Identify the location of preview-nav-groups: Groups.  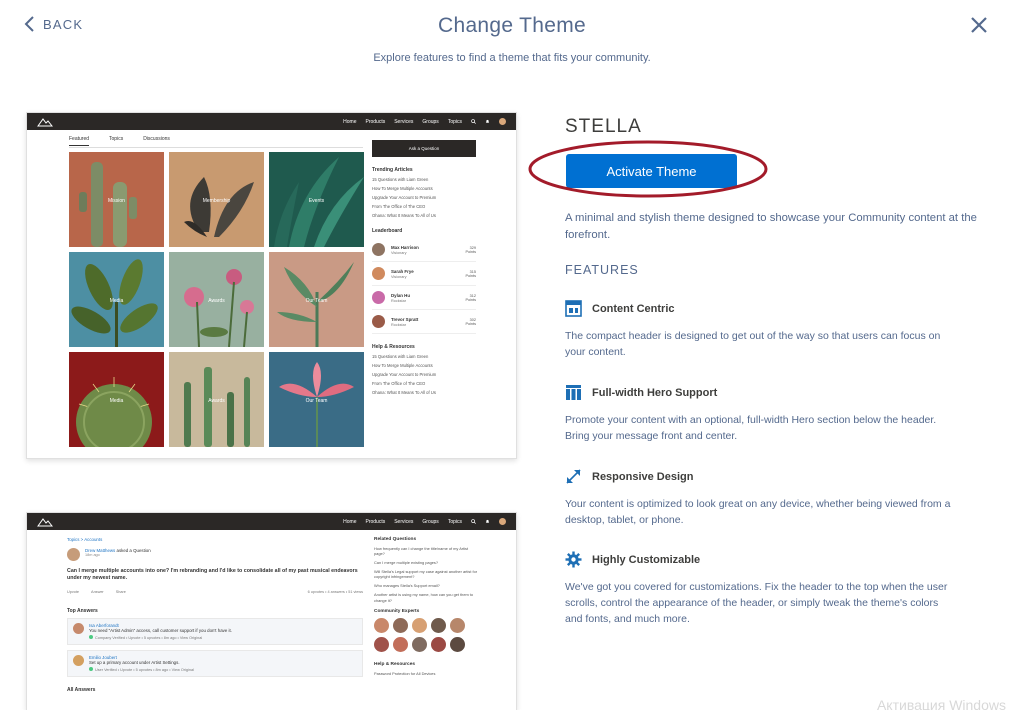
(430, 121).